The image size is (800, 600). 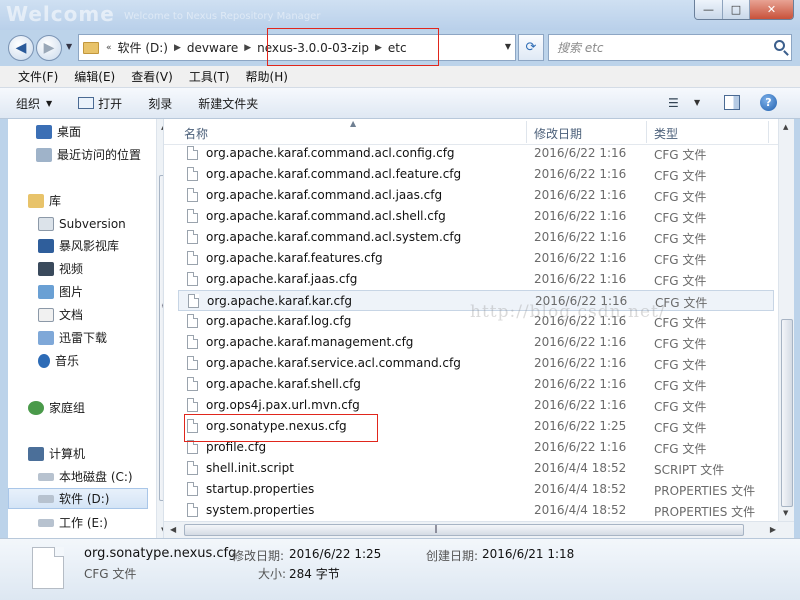 I want to click on horizontal-scroll-thumb, so click(x=464, y=530).